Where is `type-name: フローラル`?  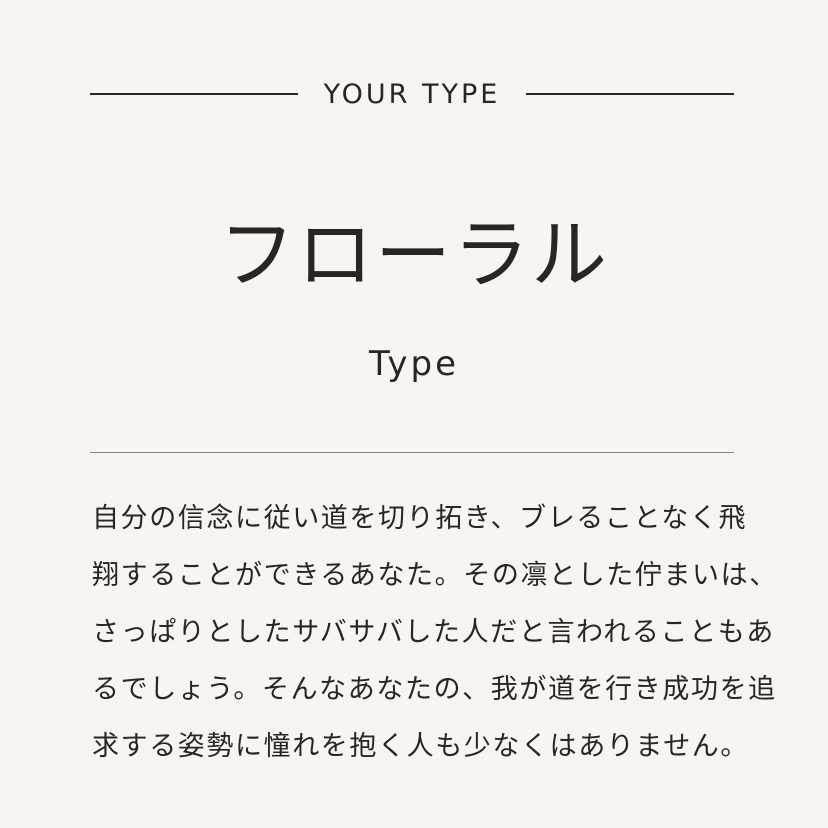
type-name: フローラル is located at coordinates (414, 254).